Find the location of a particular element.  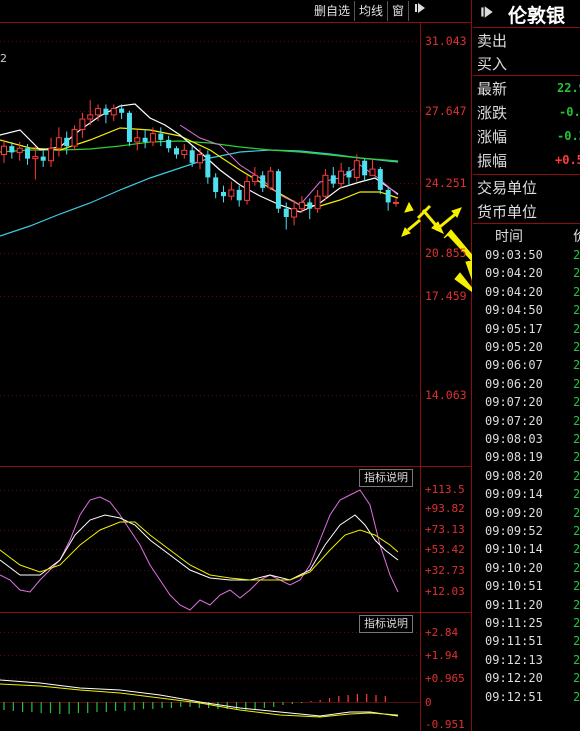

tick-row: 09:08:20 2 is located at coordinates (526, 476).